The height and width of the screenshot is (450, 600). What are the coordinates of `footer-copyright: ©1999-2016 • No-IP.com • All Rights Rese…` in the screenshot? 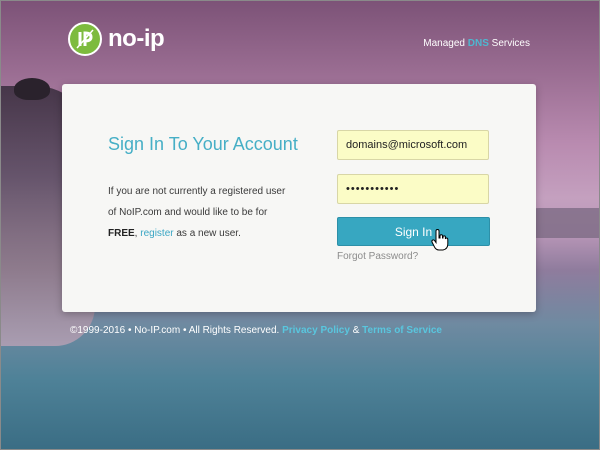 It's located at (175, 330).